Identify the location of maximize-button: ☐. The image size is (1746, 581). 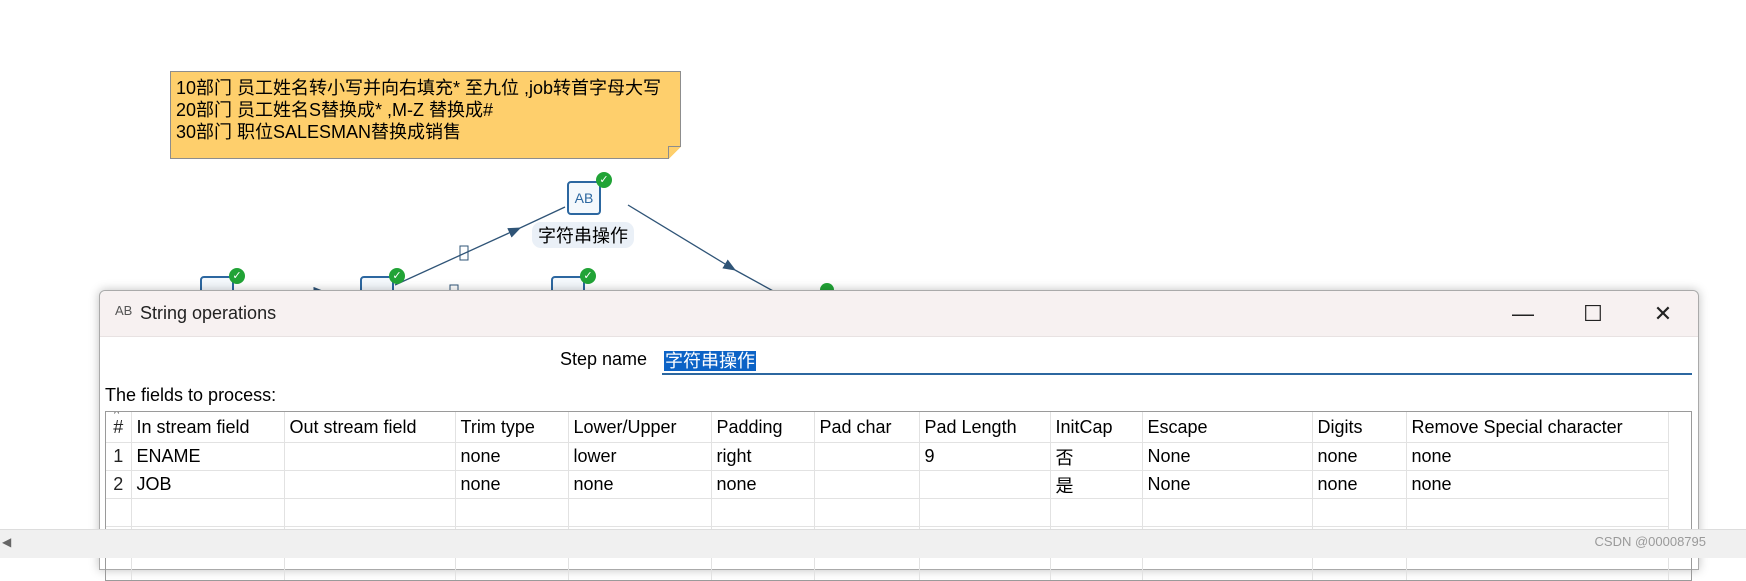
(1593, 313).